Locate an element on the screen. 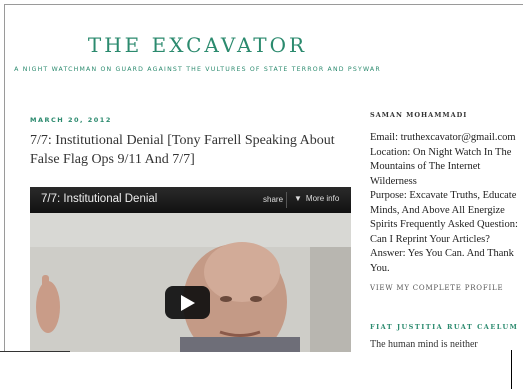 The height and width of the screenshot is (389, 523). view-profile-link: VIEW MY COMPLETE PROFILE is located at coordinates (446, 288).